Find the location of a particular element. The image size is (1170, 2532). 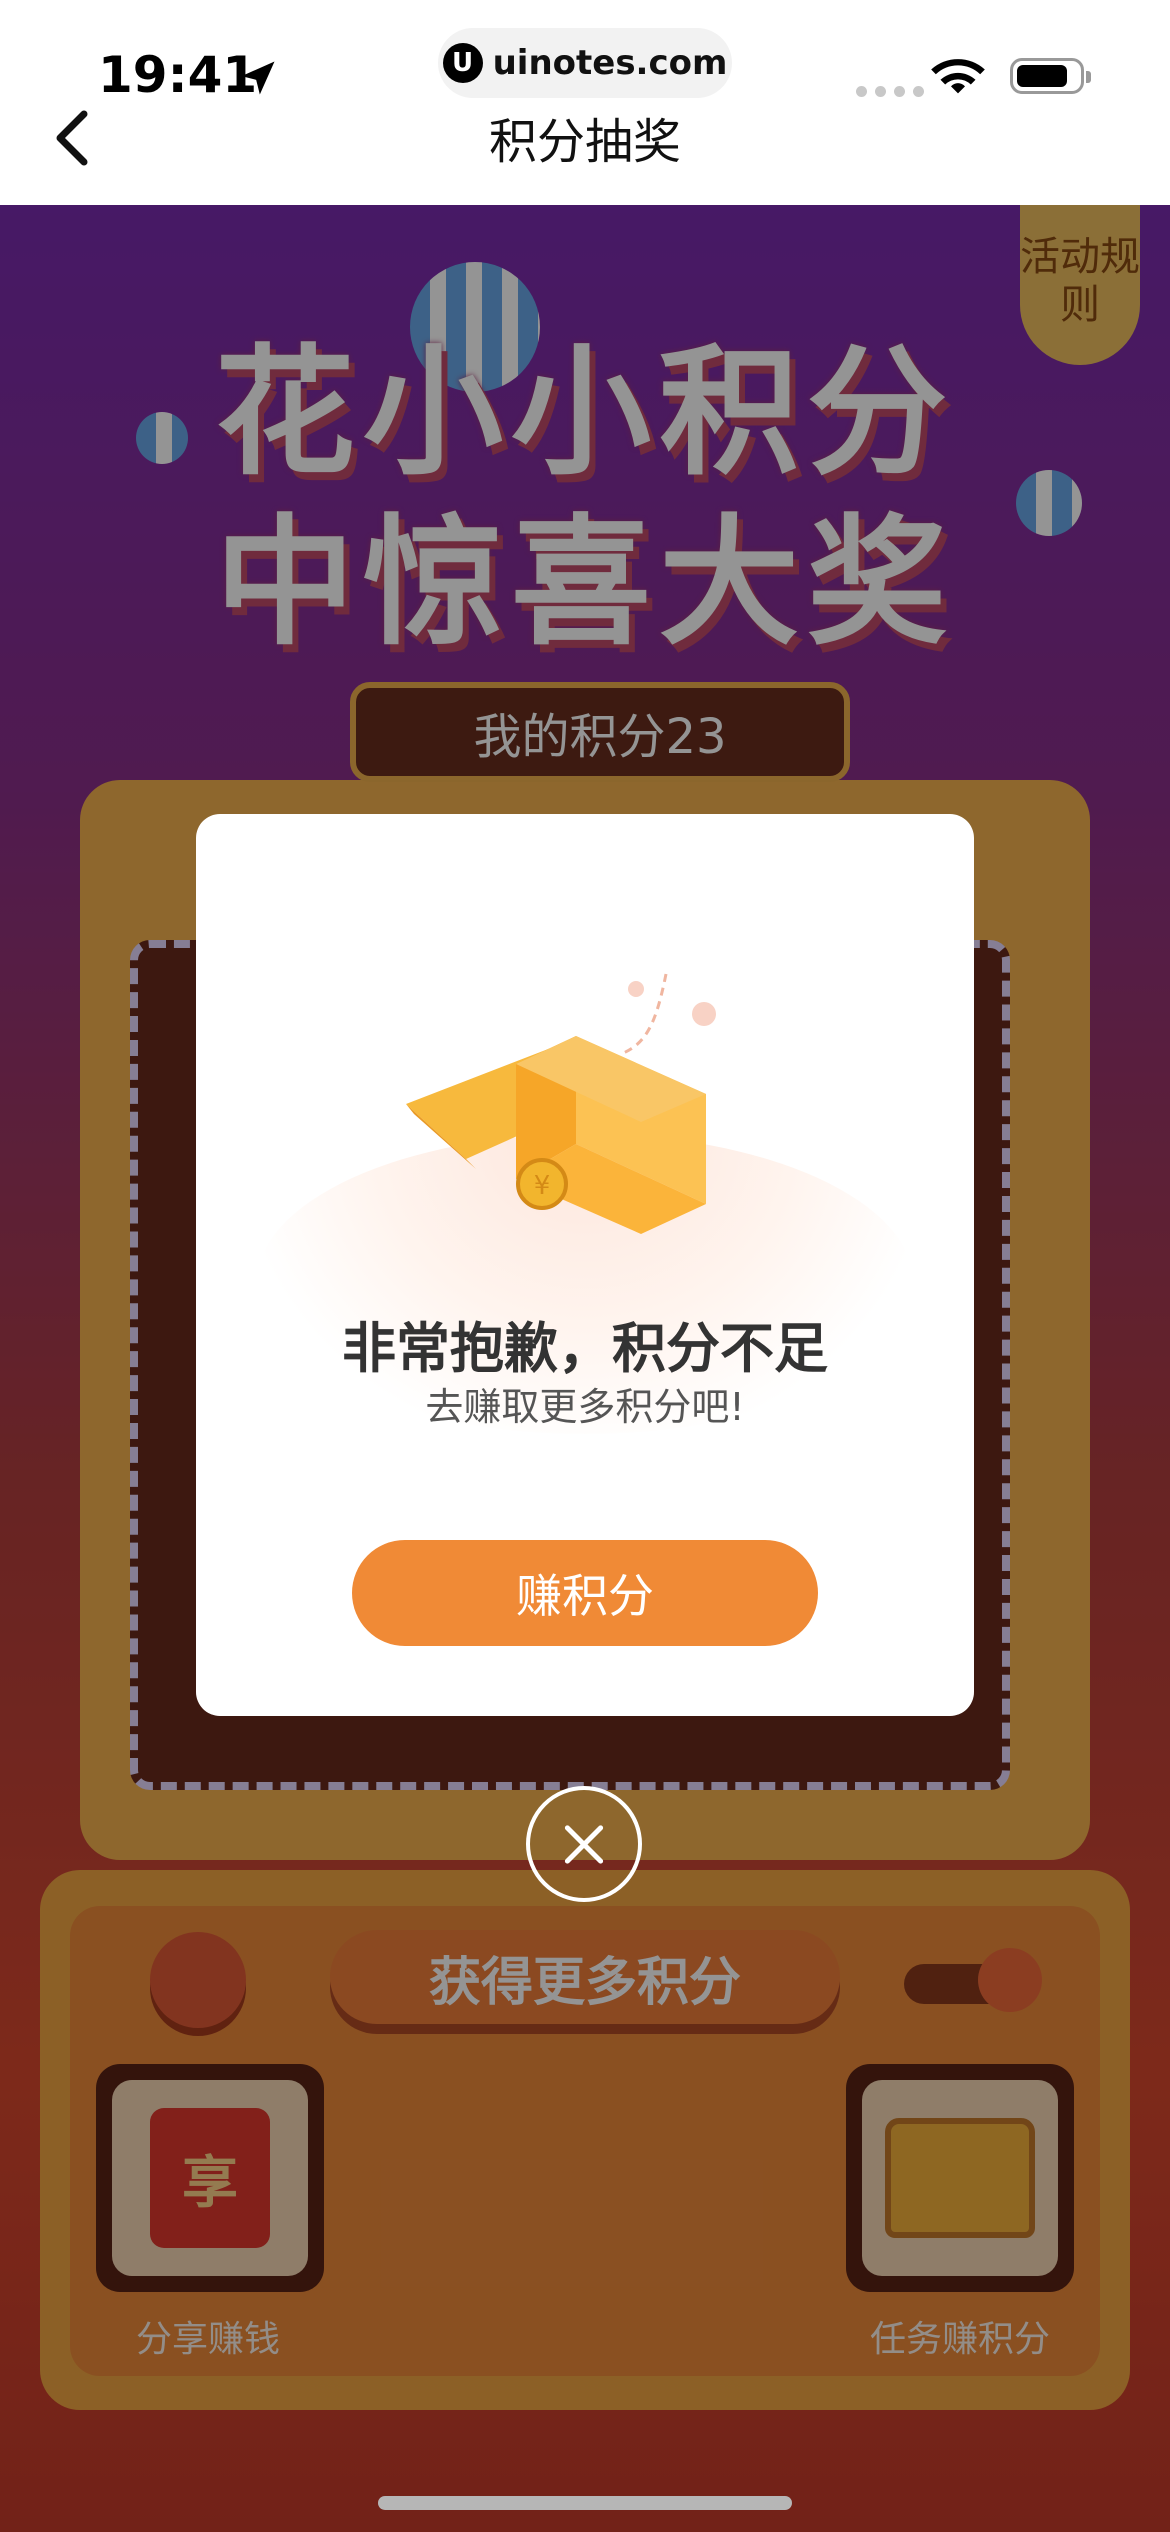

status-time: 19:41 is located at coordinates (178, 75).